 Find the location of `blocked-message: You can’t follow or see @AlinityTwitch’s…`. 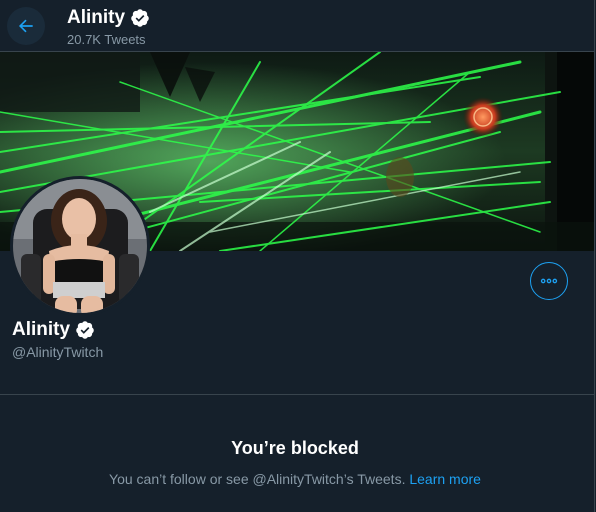

blocked-message: You can’t follow or see @AlinityTwitch’s… is located at coordinates (257, 479).